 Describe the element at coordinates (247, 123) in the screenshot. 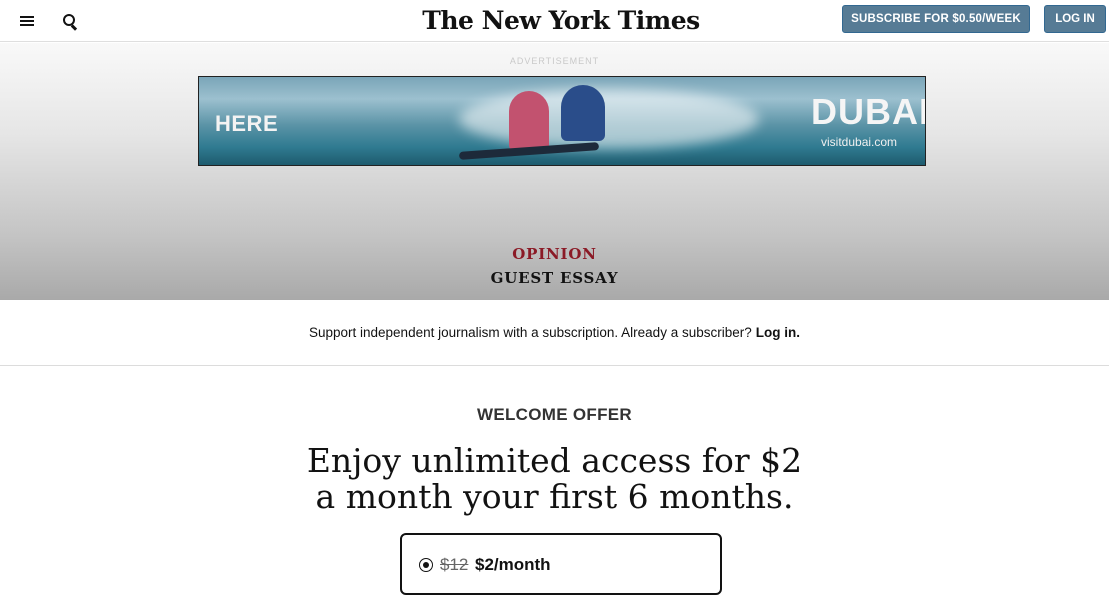

I see `ad-headline: HERE` at that location.